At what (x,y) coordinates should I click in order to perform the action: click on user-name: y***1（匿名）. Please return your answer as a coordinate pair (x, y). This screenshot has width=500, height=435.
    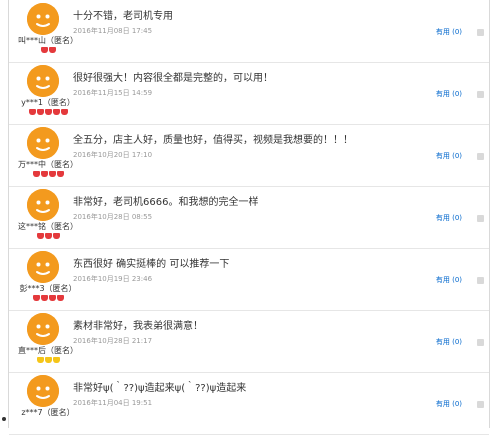
    Looking at the image, I should click on (48, 102).